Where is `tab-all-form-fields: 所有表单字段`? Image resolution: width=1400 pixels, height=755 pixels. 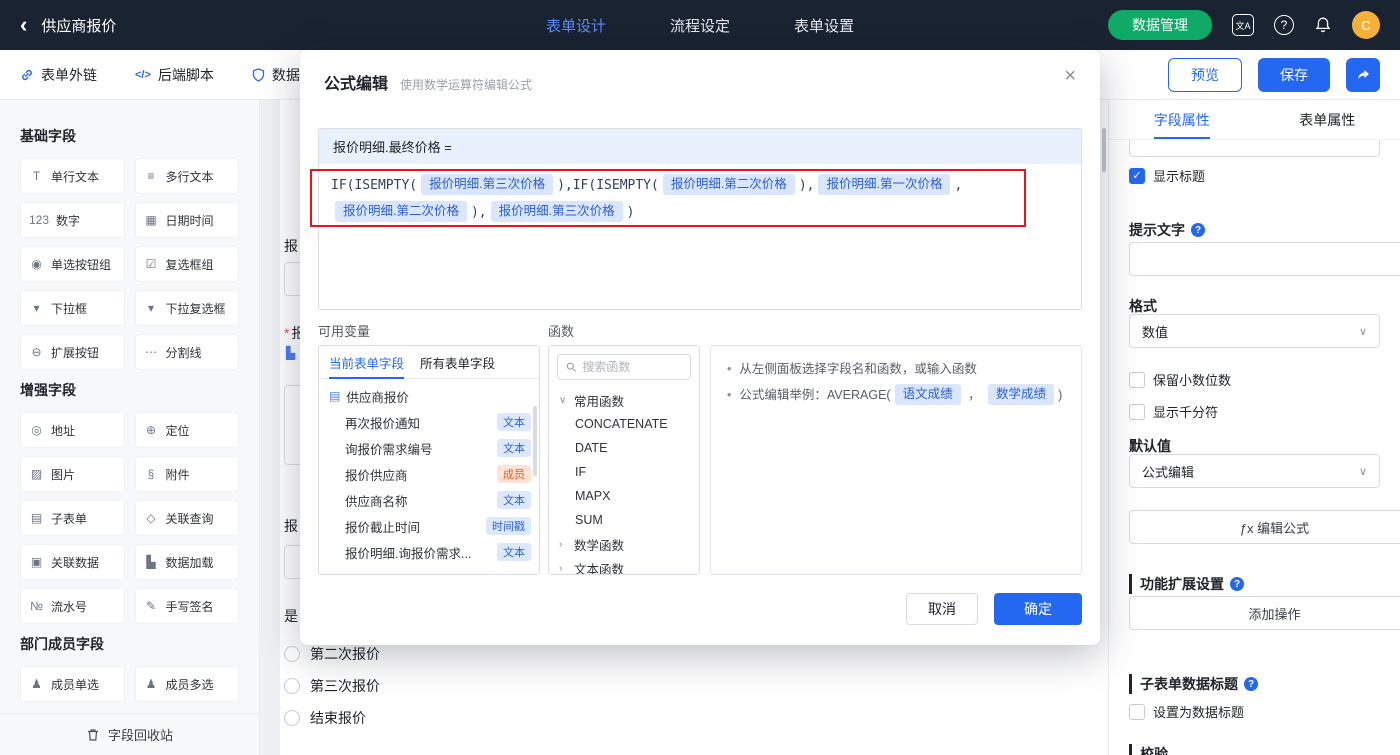 tab-all-form-fields: 所有表单字段 is located at coordinates (457, 362).